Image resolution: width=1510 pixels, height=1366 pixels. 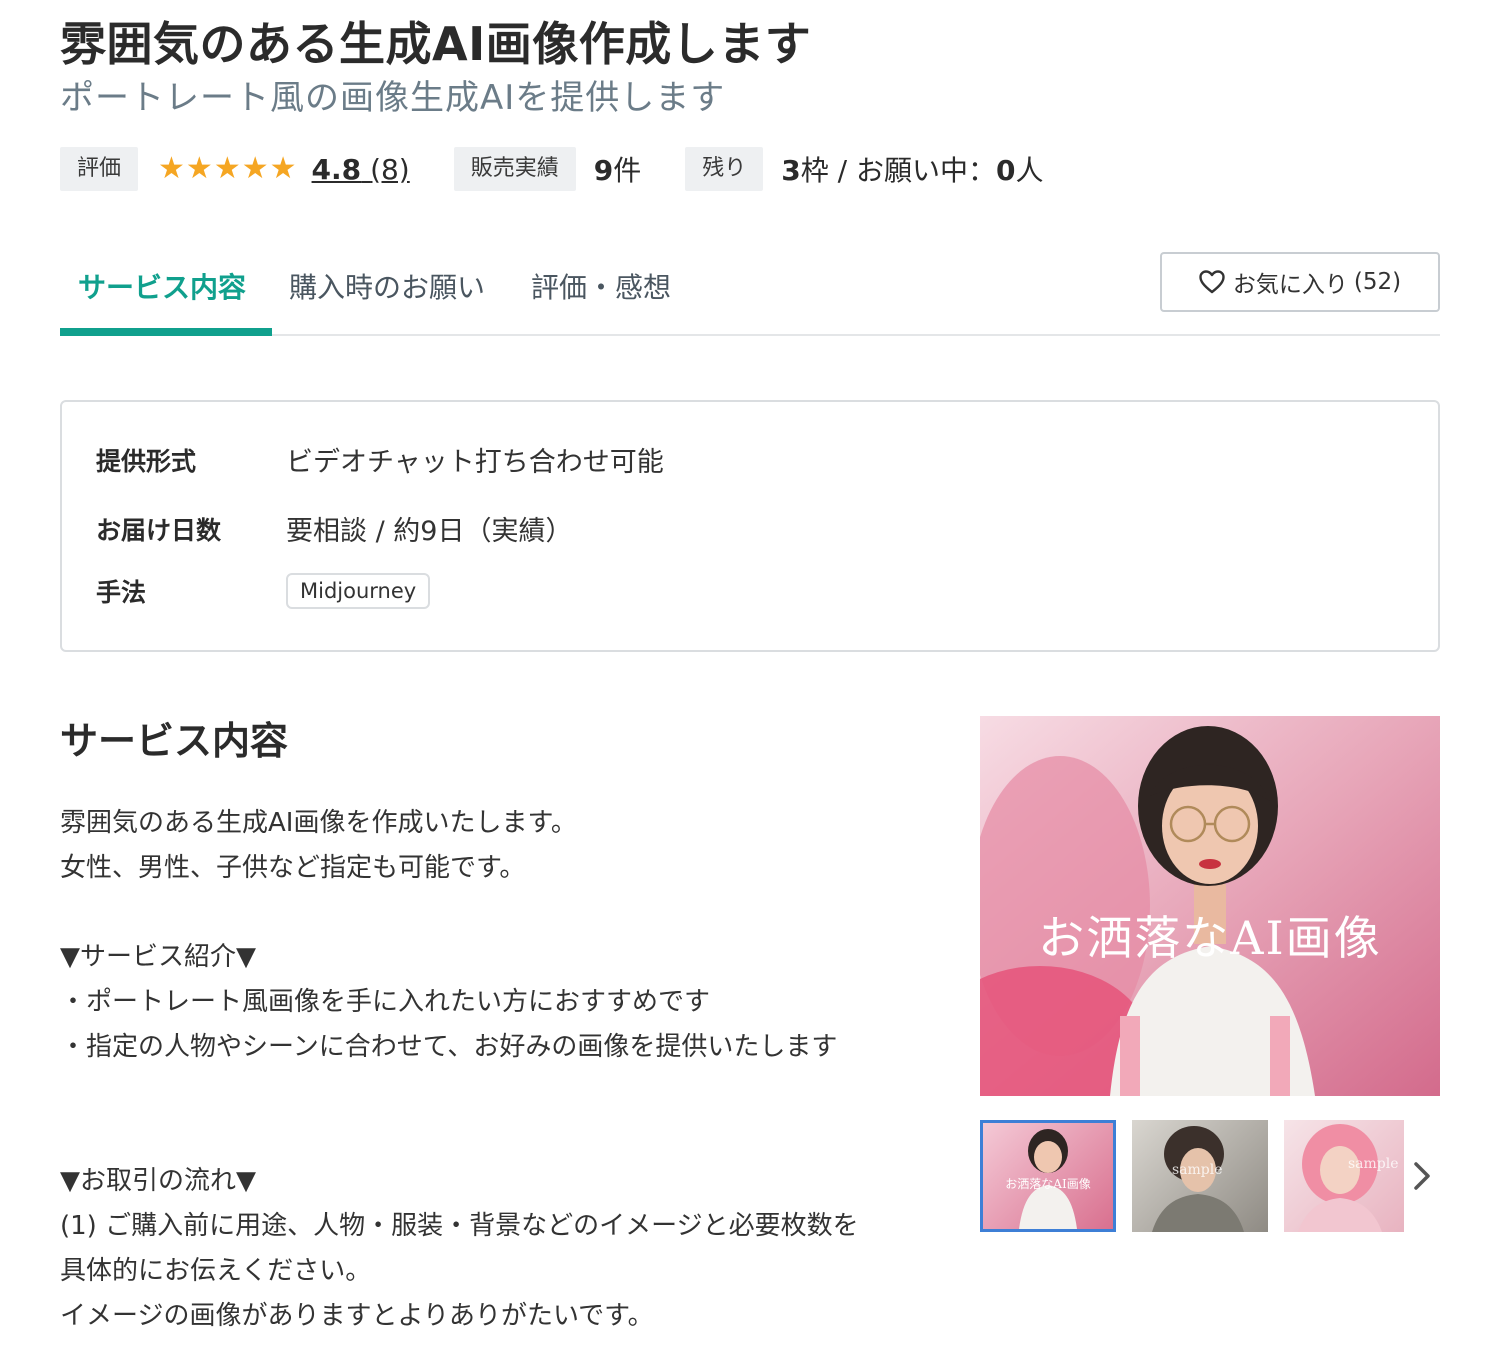 What do you see at coordinates (1210, 906) in the screenshot?
I see `main-image: お洒落なAI画像` at bounding box center [1210, 906].